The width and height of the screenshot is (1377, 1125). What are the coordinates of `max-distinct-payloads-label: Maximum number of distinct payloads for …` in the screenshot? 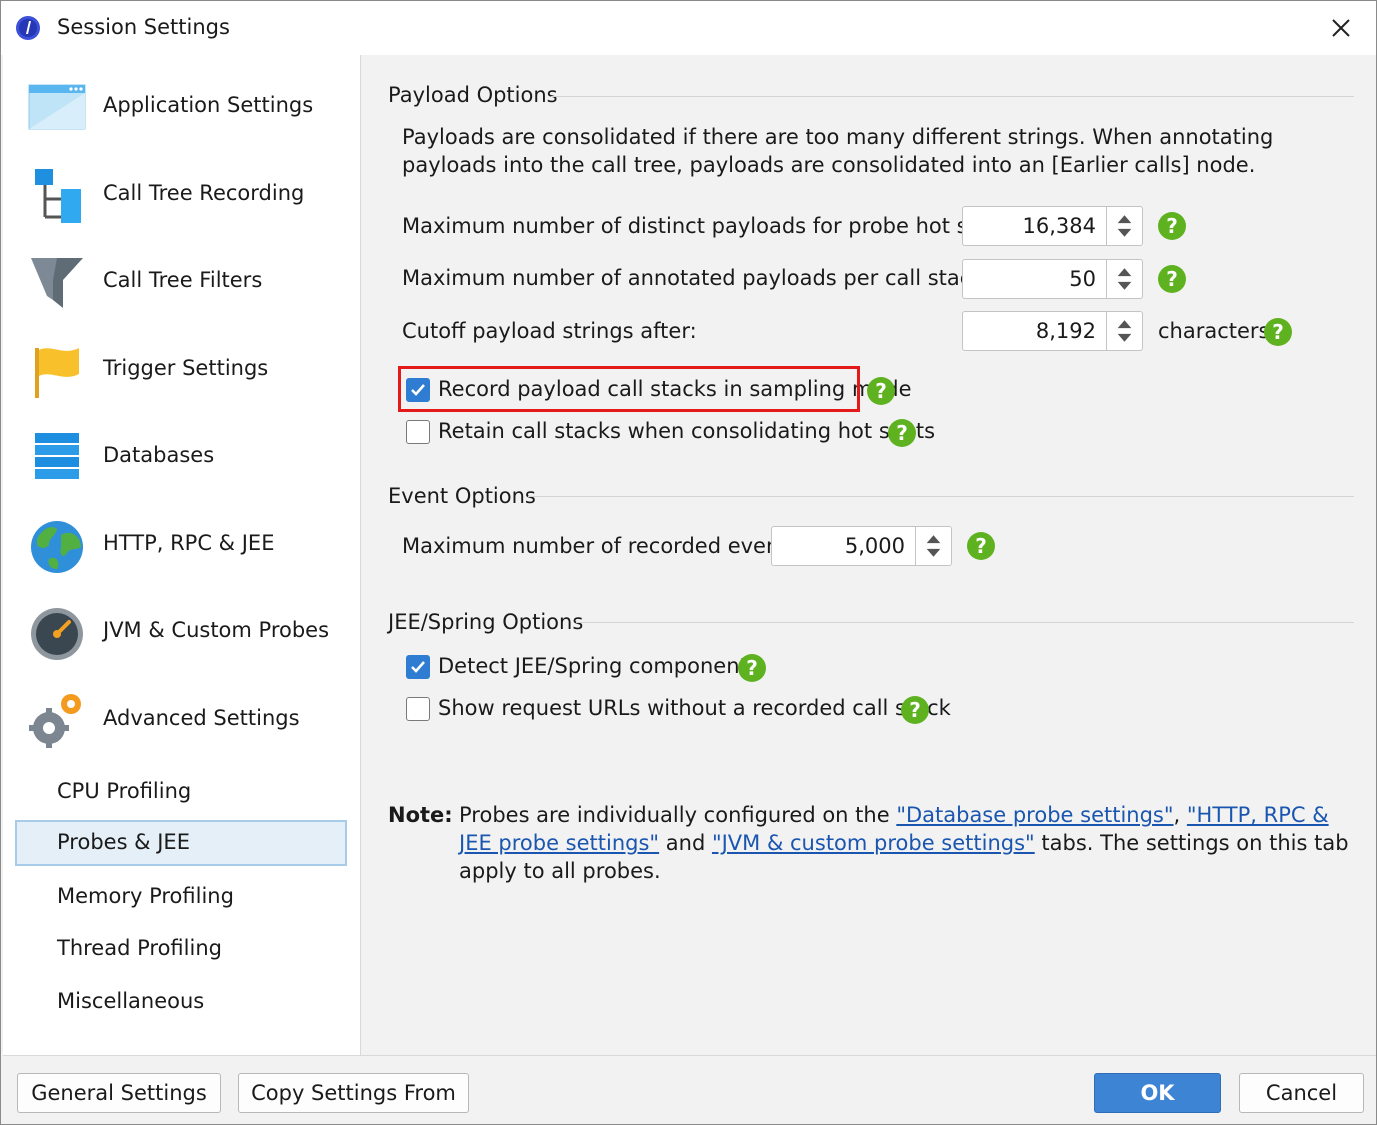 It's located at (711, 226).